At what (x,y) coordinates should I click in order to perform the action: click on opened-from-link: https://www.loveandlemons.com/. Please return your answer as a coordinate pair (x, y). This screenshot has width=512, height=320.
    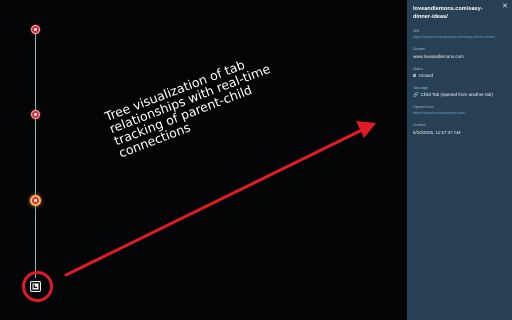
    Looking at the image, I should click on (459, 113).